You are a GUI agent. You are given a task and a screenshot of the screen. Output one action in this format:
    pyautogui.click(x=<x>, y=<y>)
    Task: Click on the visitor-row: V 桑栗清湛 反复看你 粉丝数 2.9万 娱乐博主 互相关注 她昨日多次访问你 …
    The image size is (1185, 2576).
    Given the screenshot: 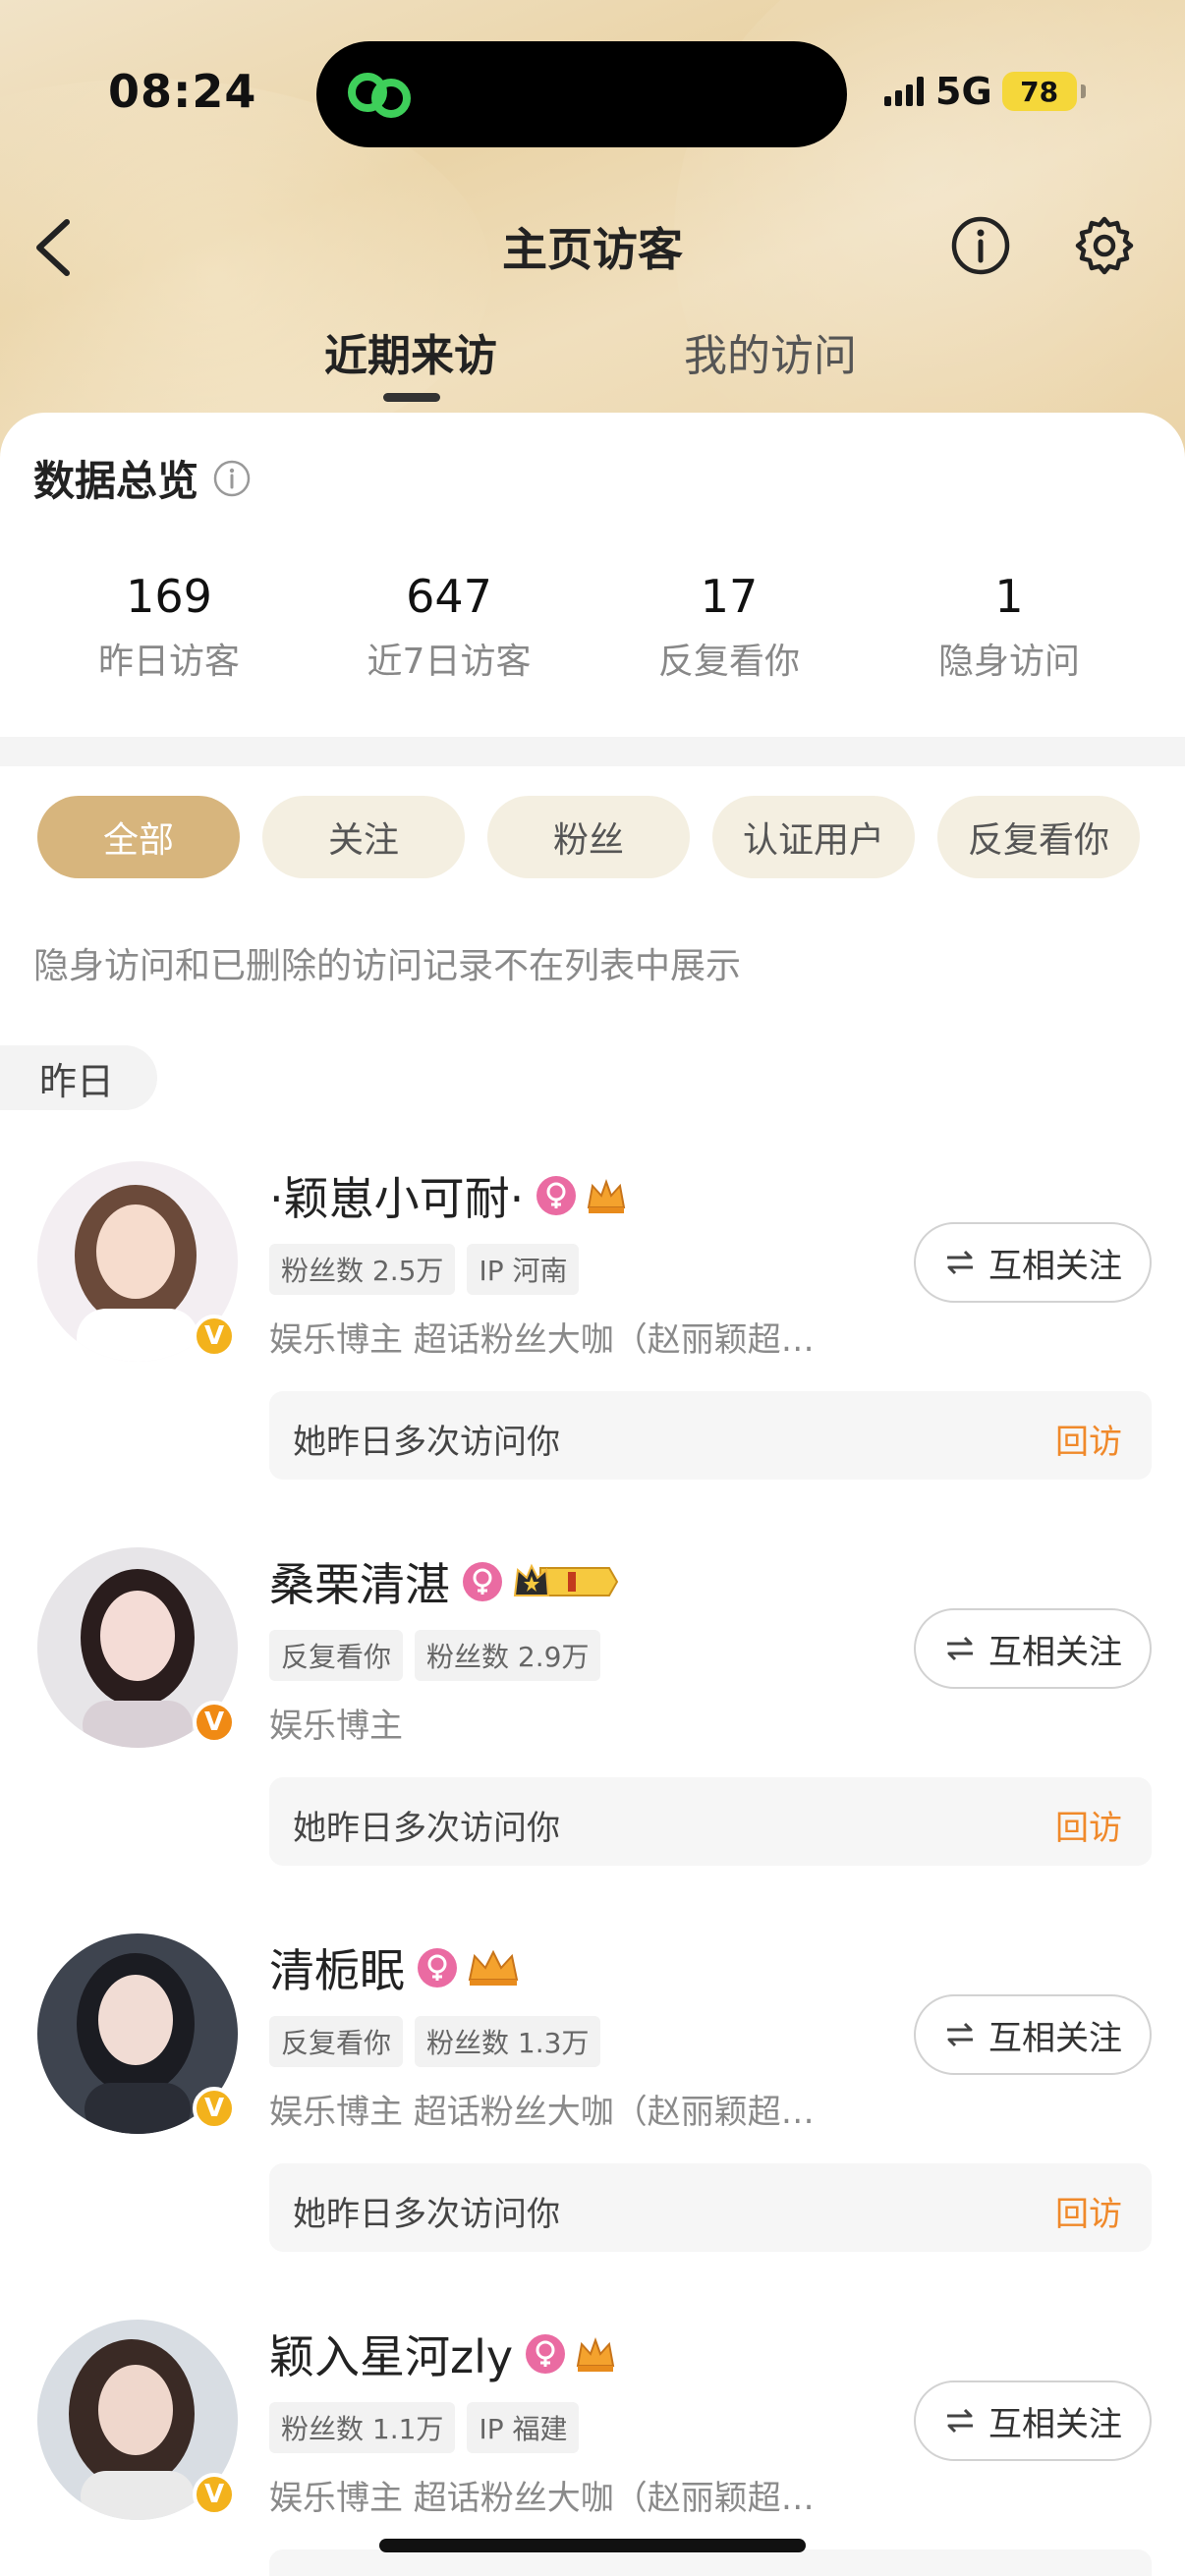 What is the action you would take?
    pyautogui.click(x=592, y=1739)
    